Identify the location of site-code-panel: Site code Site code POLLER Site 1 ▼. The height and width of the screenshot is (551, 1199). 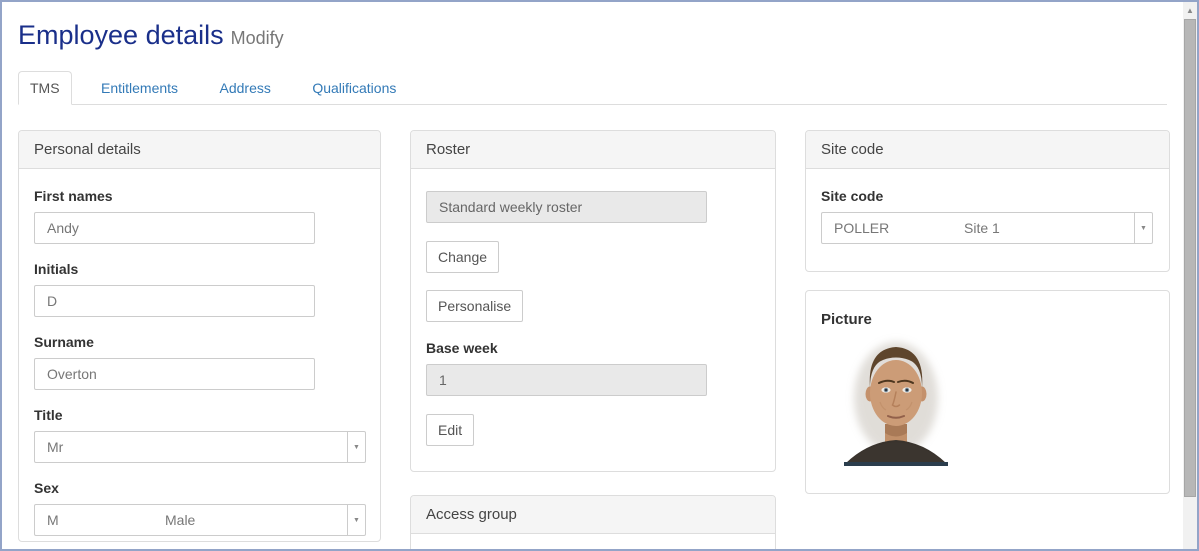
(987, 201).